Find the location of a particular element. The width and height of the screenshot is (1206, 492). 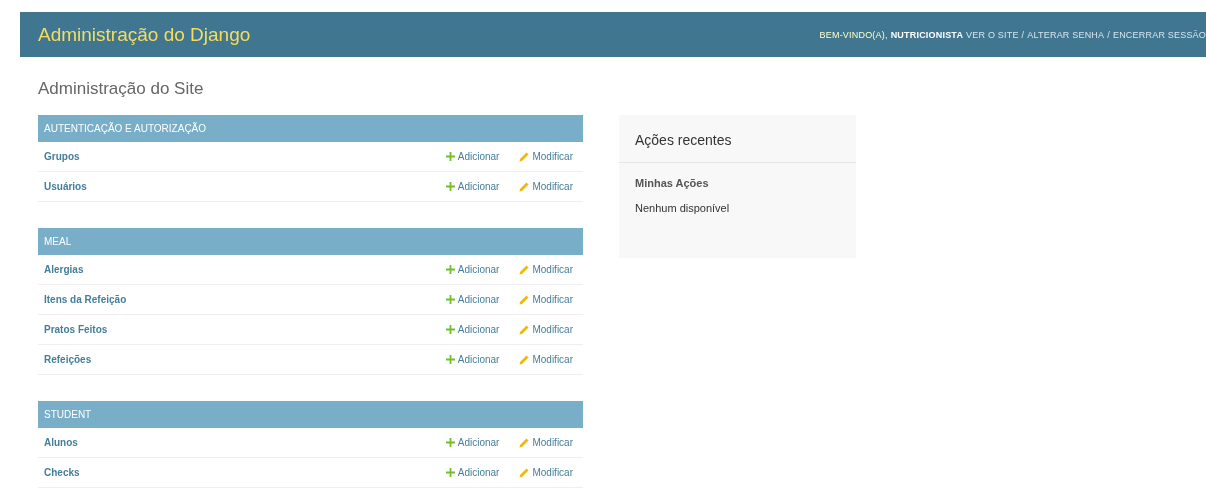

model-link: Itens da Refeição is located at coordinates (235, 299).